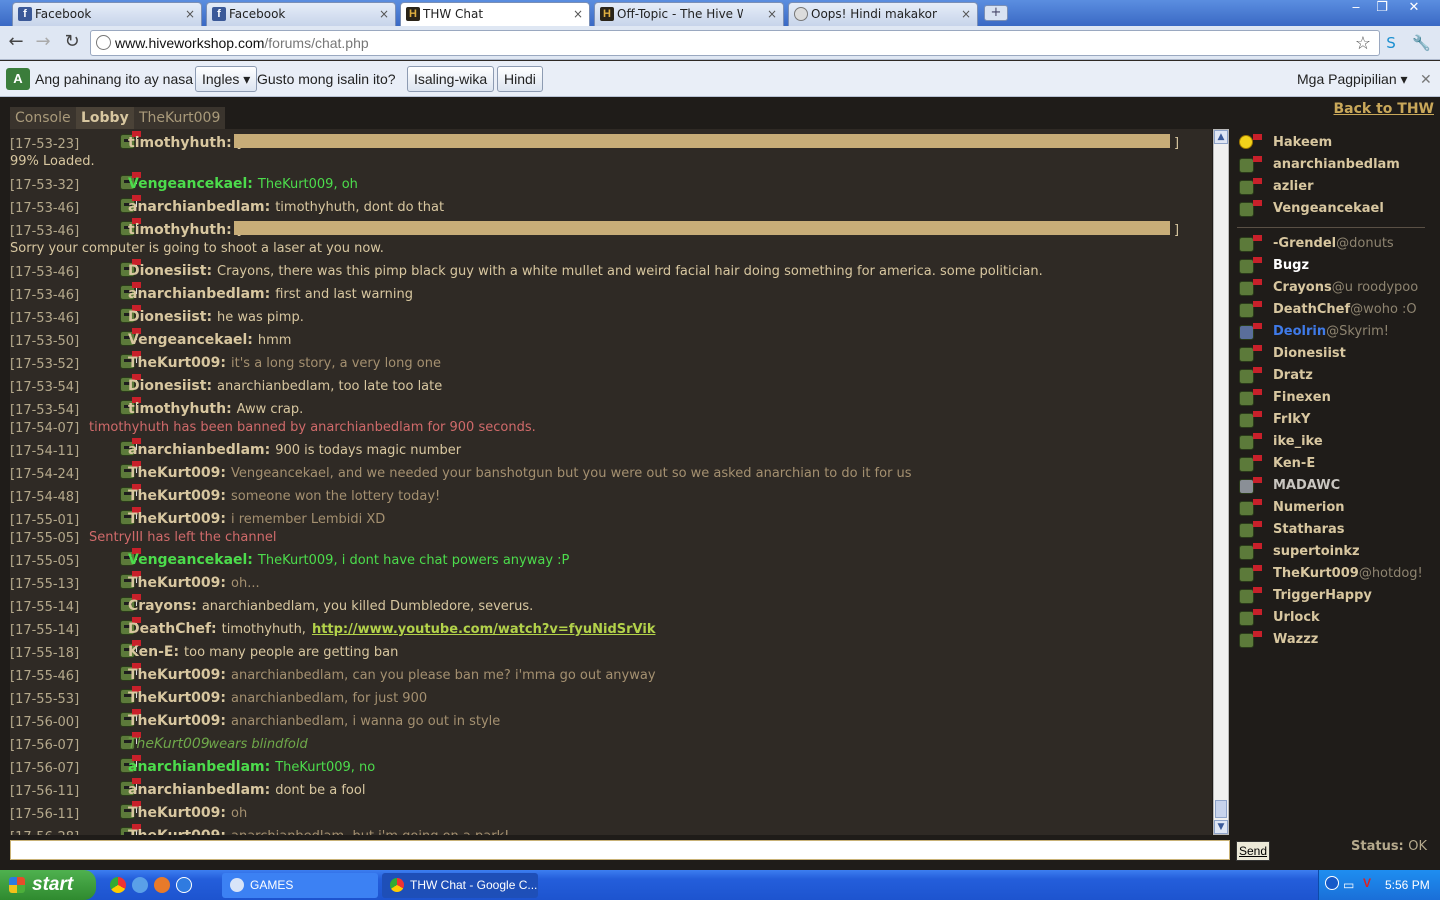 Image resolution: width=1440 pixels, height=900 pixels. I want to click on user-list-item: ike_ike, so click(1333, 442).